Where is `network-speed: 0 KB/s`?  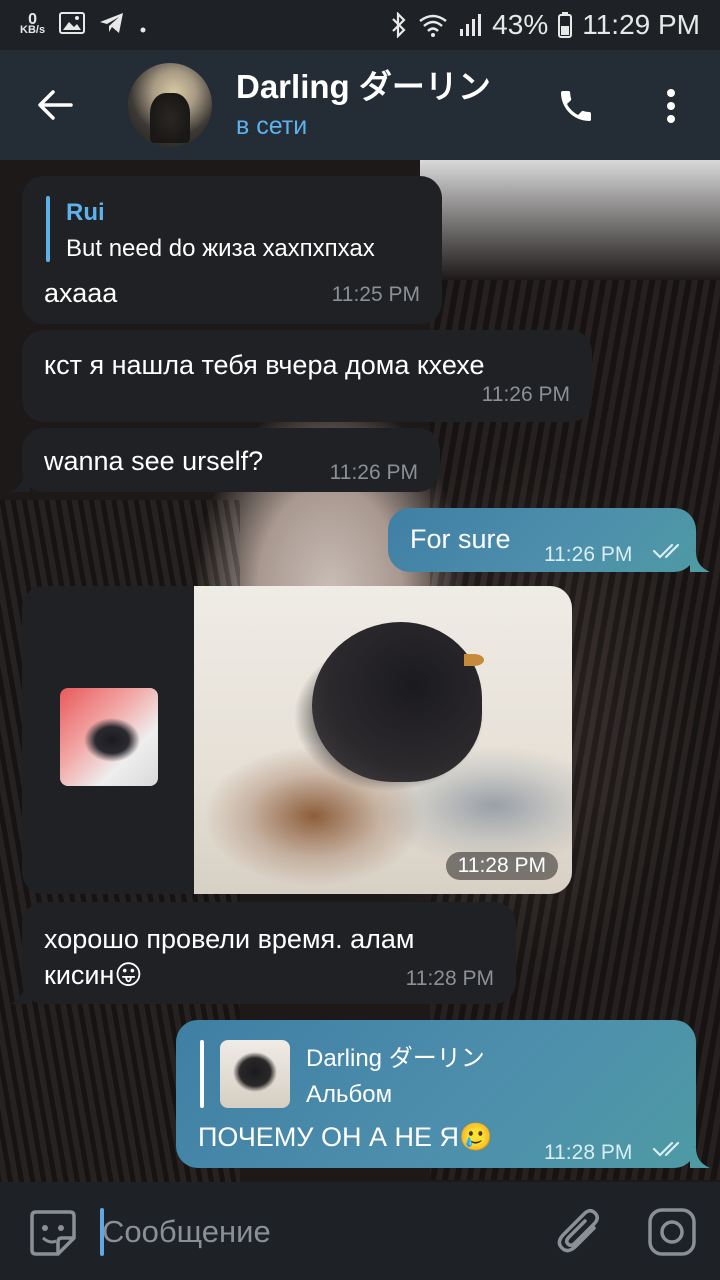
network-speed: 0 KB/s is located at coordinates (33, 24).